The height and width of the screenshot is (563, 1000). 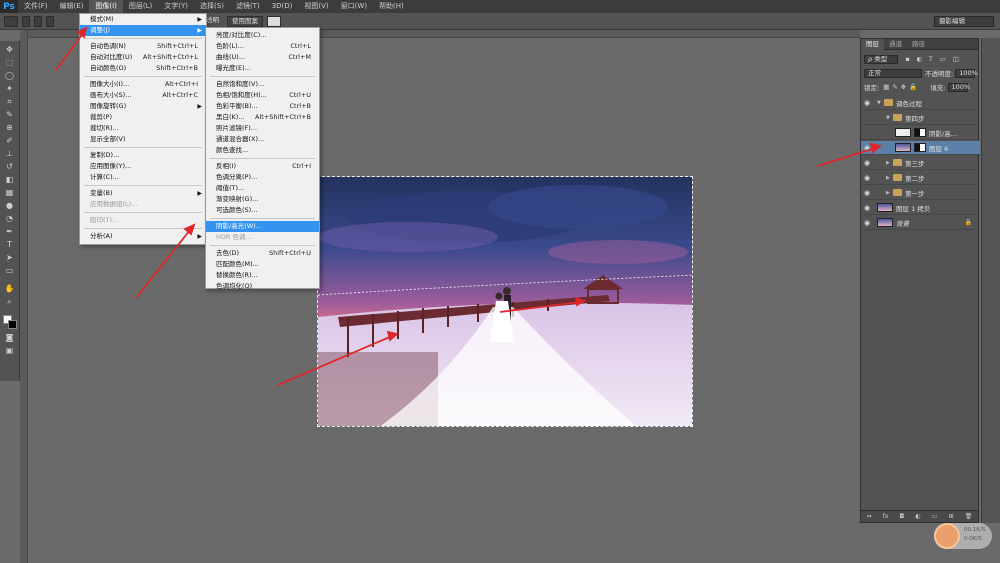 What do you see at coordinates (10, 166) in the screenshot?
I see `history-brush-tool-icon: ↺` at bounding box center [10, 166].